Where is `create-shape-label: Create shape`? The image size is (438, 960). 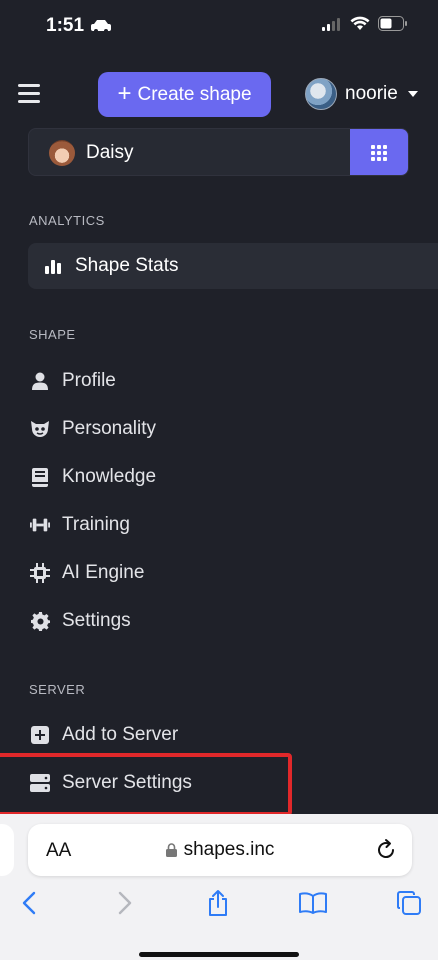
create-shape-label: Create shape is located at coordinates (194, 94).